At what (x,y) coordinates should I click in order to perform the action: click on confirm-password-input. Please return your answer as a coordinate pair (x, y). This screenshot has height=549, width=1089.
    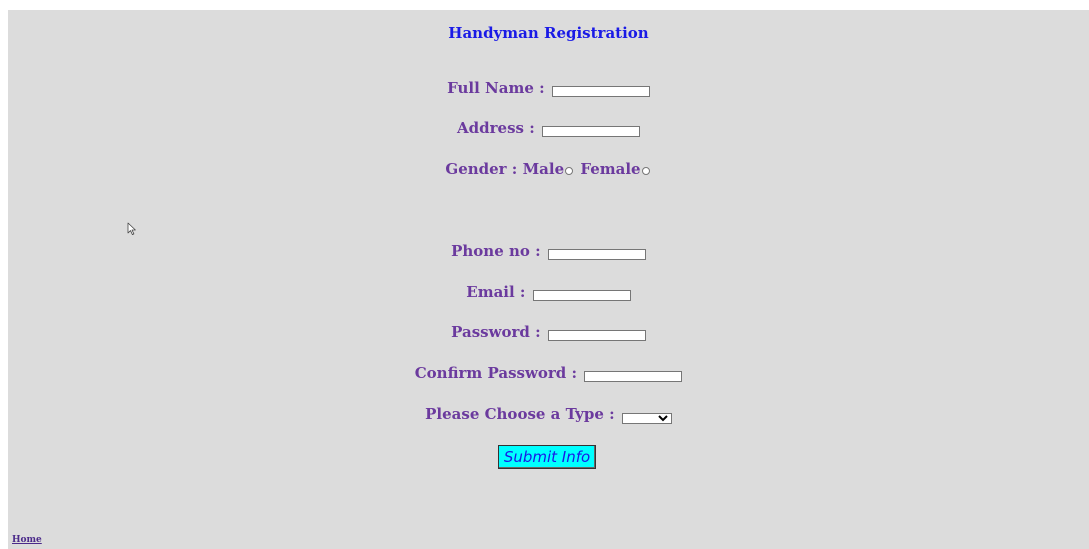
    Looking at the image, I should click on (633, 376).